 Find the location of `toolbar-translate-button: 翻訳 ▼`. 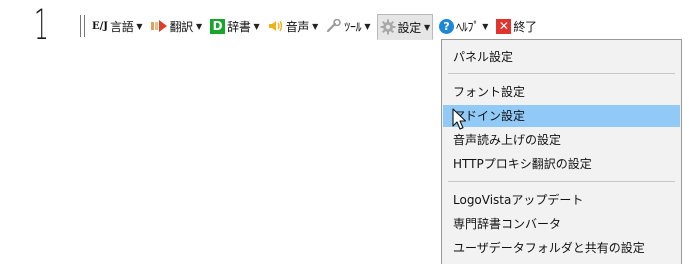

toolbar-translate-button: 翻訳 ▼ is located at coordinates (177, 26).